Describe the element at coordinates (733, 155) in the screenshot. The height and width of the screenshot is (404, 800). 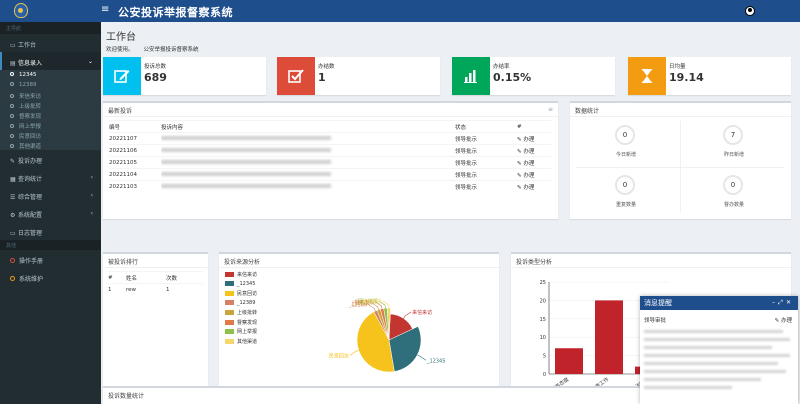
I see `stat-label: 昨日新增` at that location.